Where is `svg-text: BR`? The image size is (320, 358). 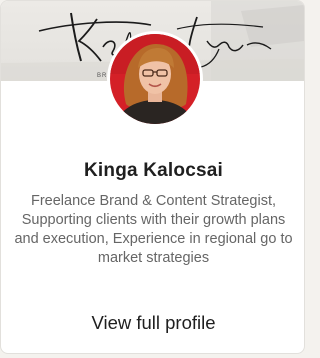
svg-text: BR is located at coordinates (102, 76).